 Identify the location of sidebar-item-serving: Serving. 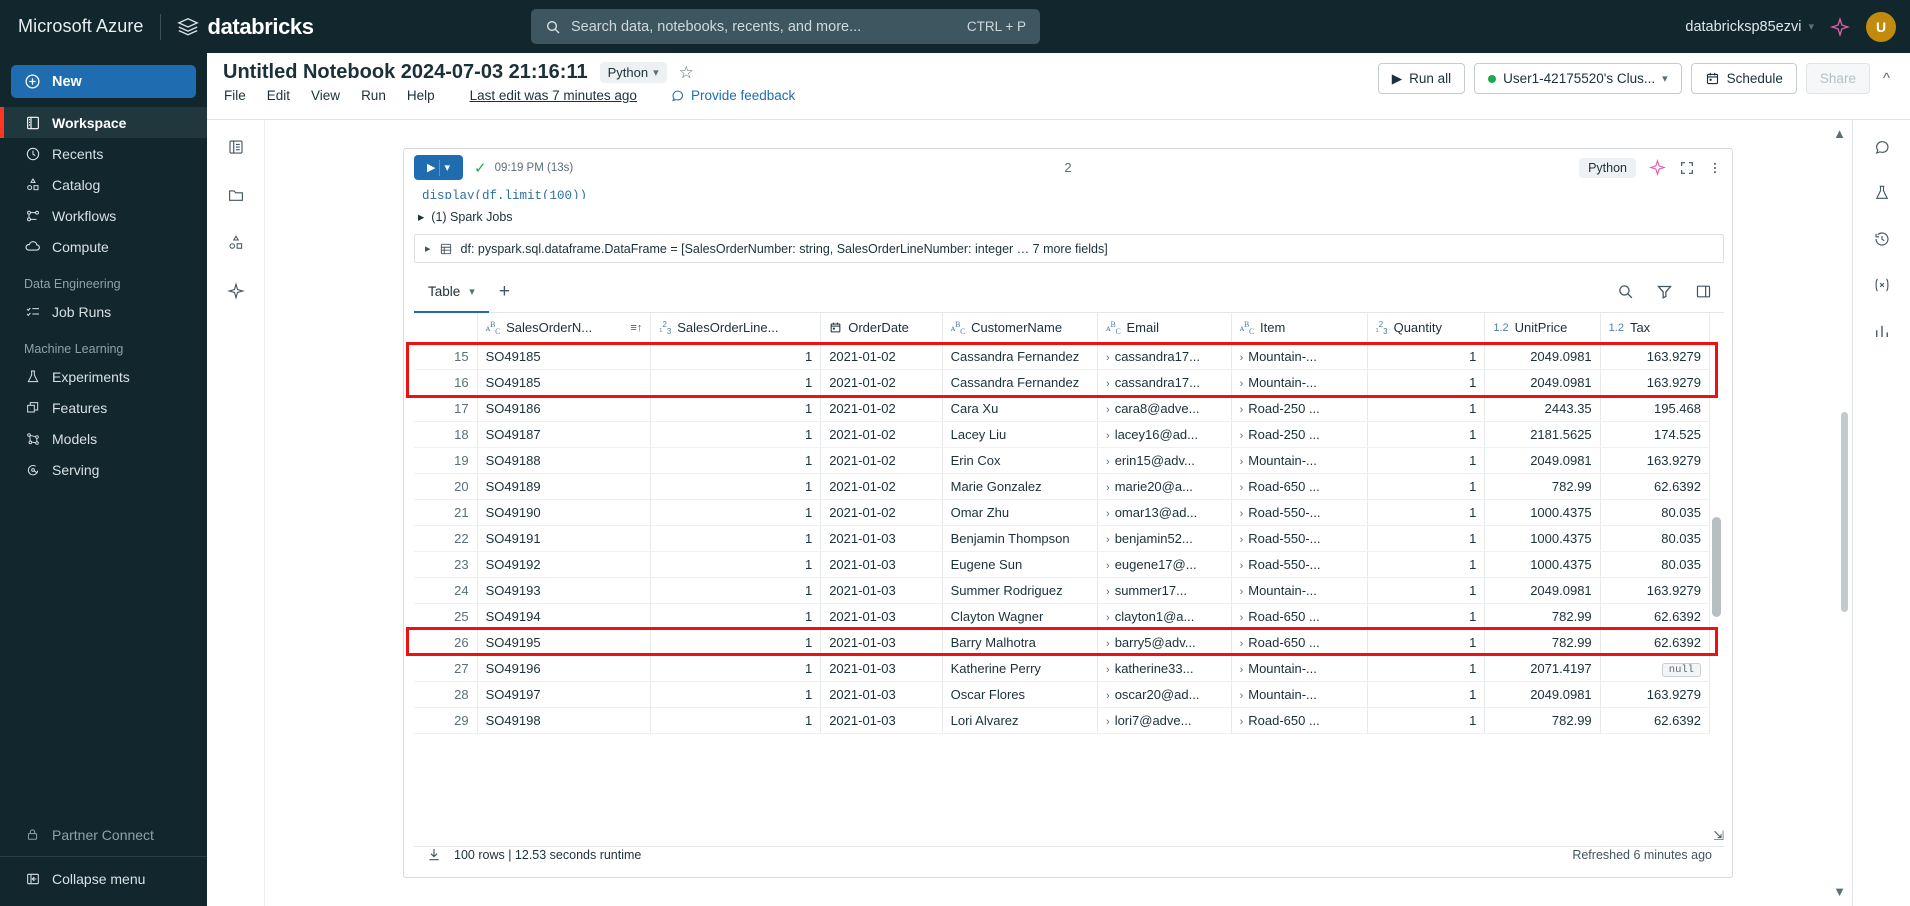
(103, 469).